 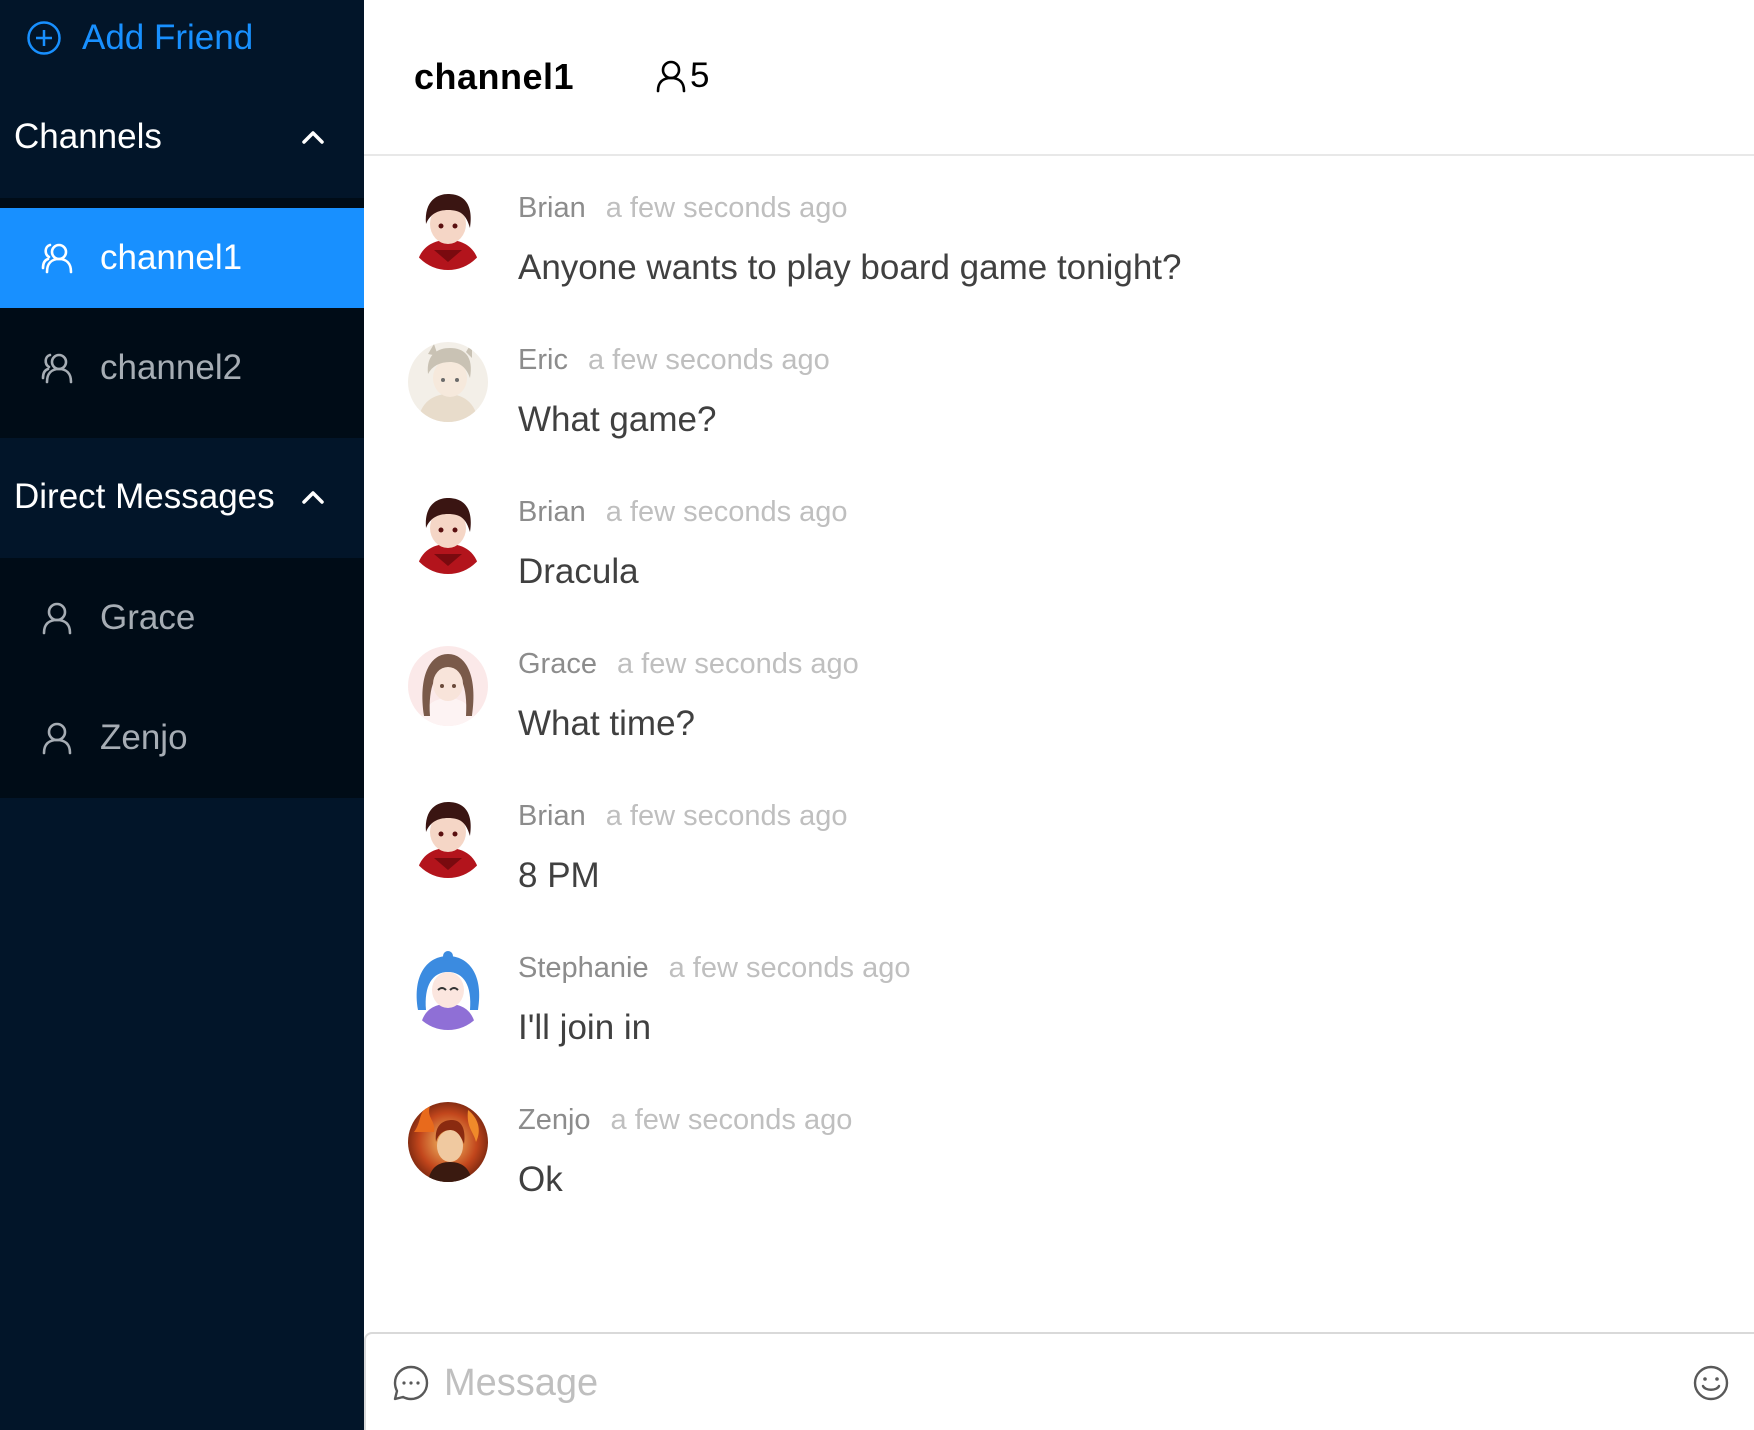 I want to click on message-composer, so click(x=1059, y=1381).